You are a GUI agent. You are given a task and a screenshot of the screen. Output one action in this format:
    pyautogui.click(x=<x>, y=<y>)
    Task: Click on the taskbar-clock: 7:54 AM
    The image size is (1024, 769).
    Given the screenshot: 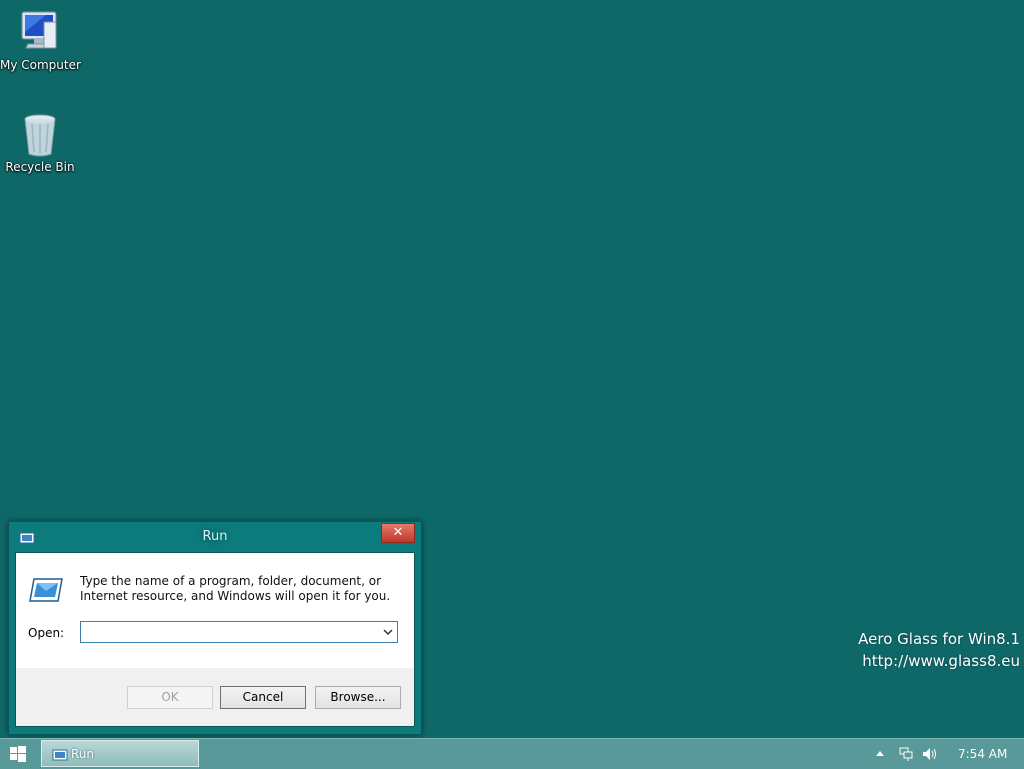 What is the action you would take?
    pyautogui.click(x=982, y=754)
    